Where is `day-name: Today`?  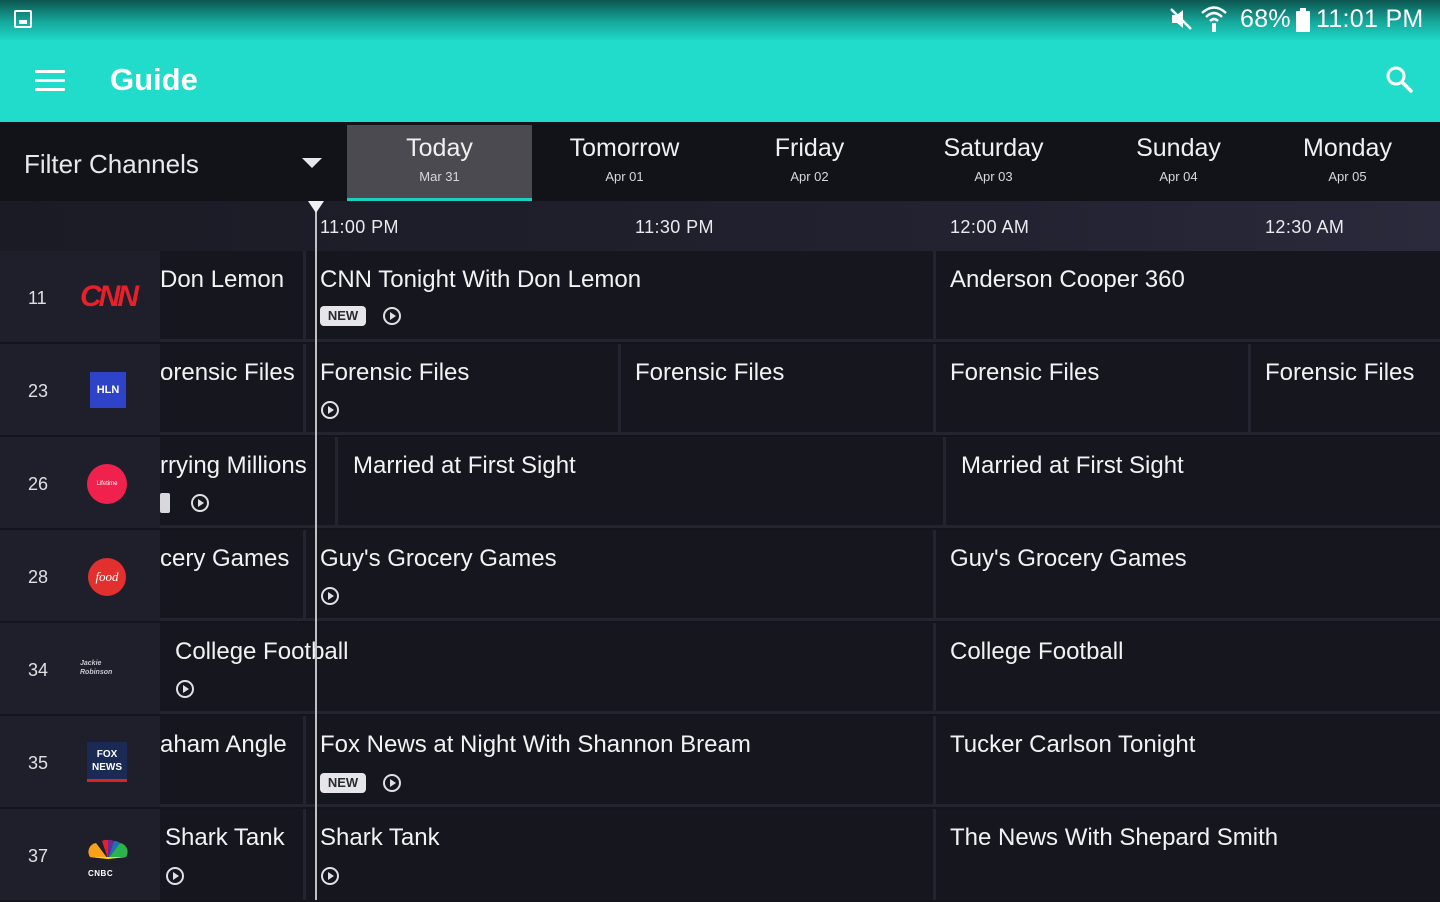 day-name: Today is located at coordinates (439, 148).